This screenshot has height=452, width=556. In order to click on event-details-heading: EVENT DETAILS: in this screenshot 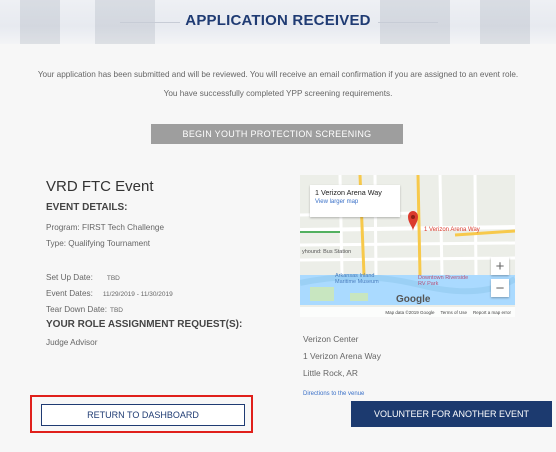, I will do `click(87, 207)`.